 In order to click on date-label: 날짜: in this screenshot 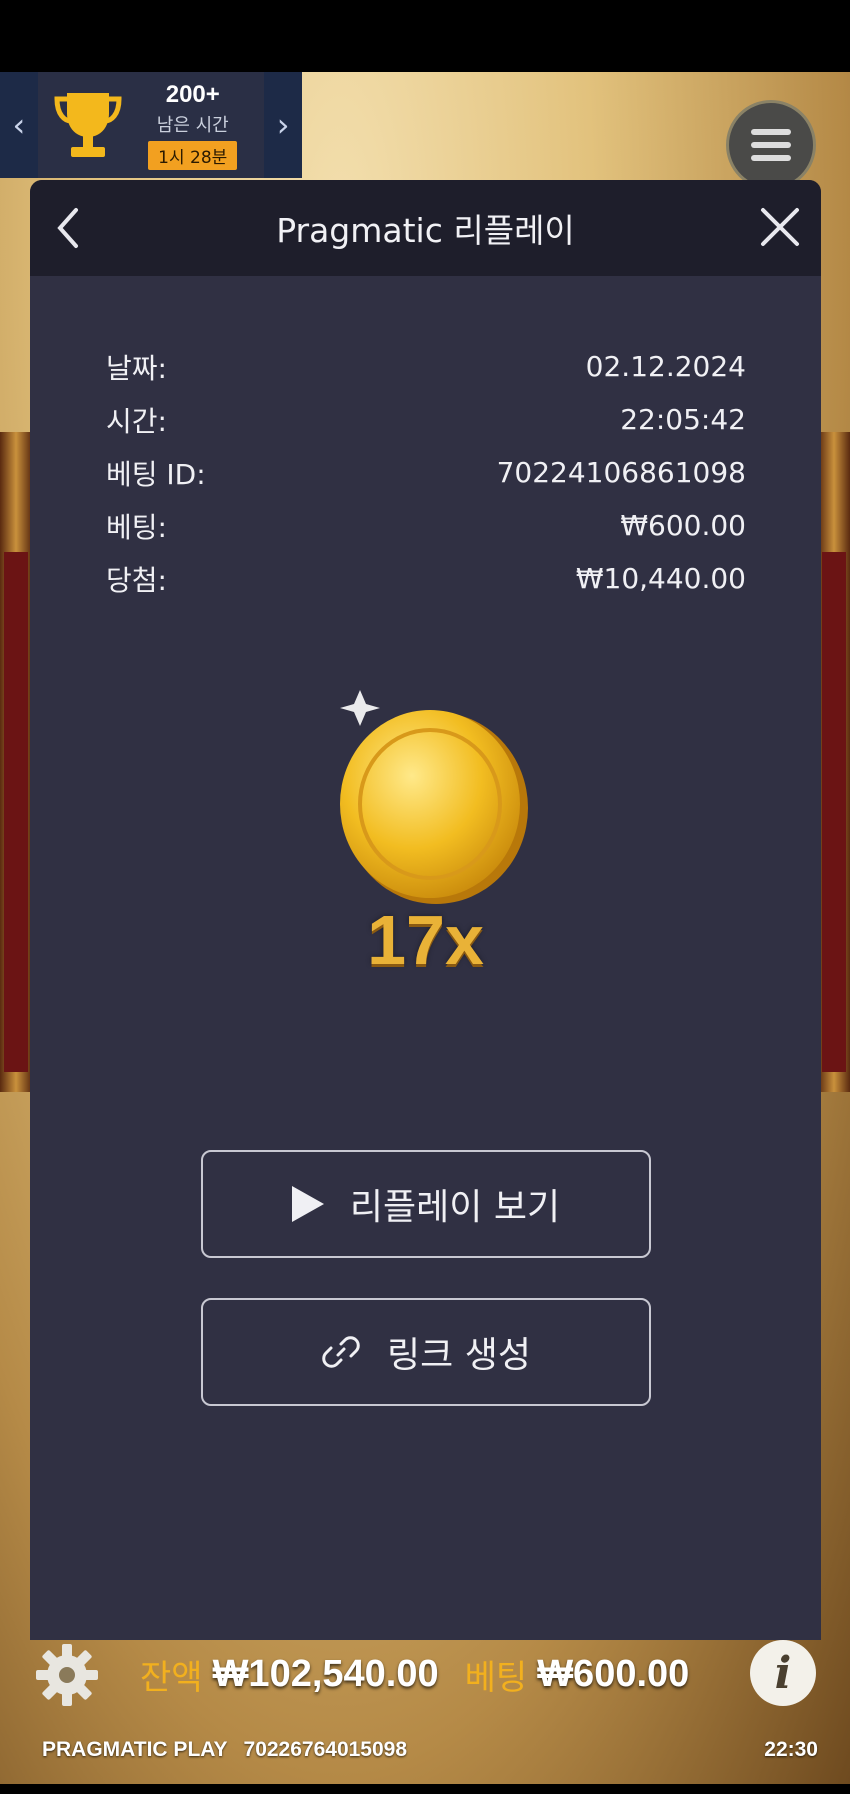, I will do `click(136, 368)`.